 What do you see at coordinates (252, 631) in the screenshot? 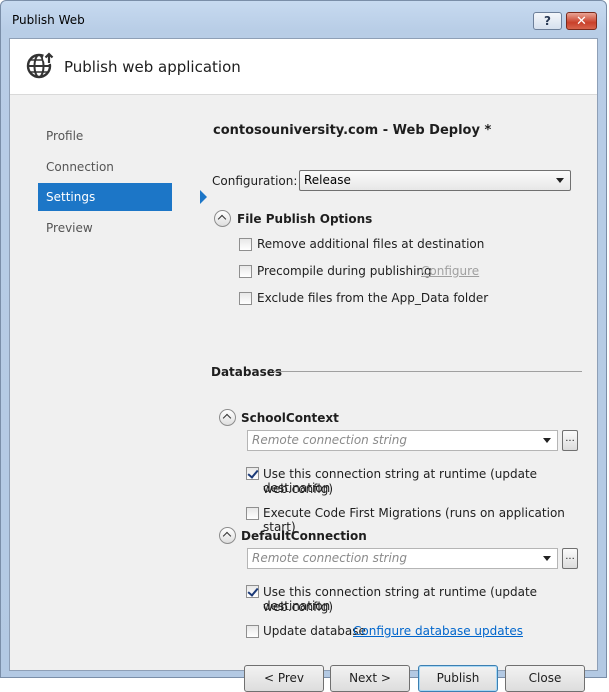
I see `update-database-checkbox` at bounding box center [252, 631].